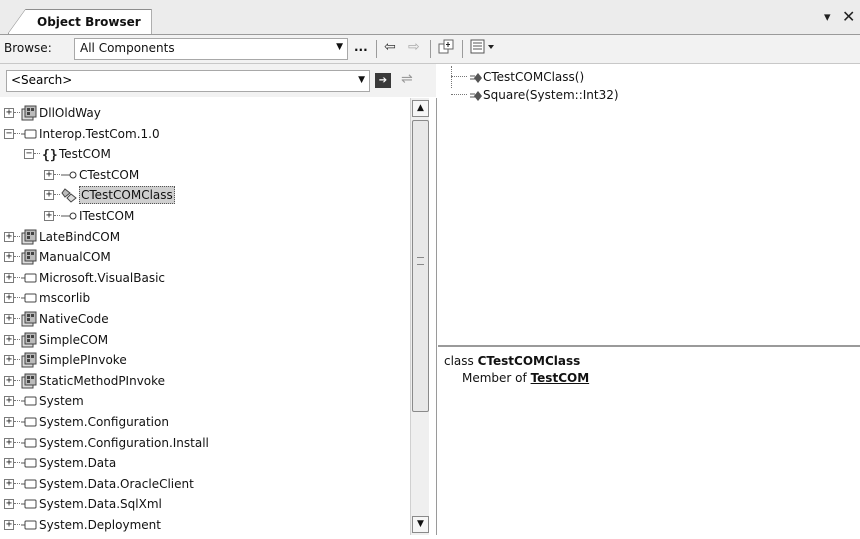 The width and height of the screenshot is (860, 539). I want to click on tree-item: + SimplePInvoke, so click(204, 360).